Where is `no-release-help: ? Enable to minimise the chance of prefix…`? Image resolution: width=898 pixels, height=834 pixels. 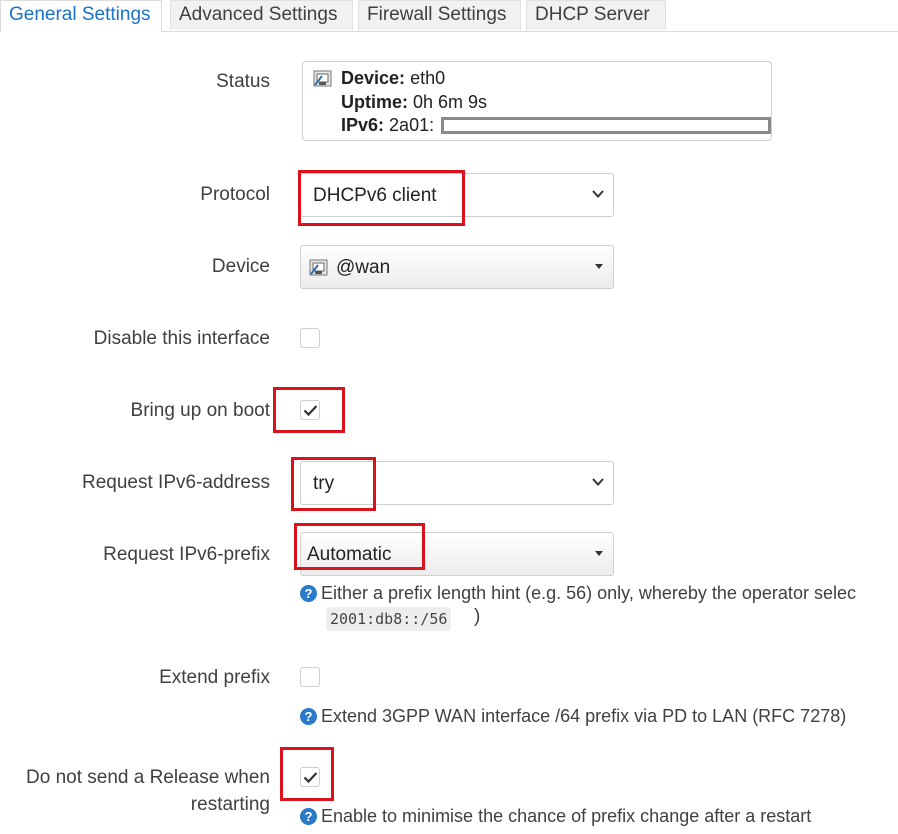 no-release-help: ? Enable to minimise the chance of prefix… is located at coordinates (555, 816).